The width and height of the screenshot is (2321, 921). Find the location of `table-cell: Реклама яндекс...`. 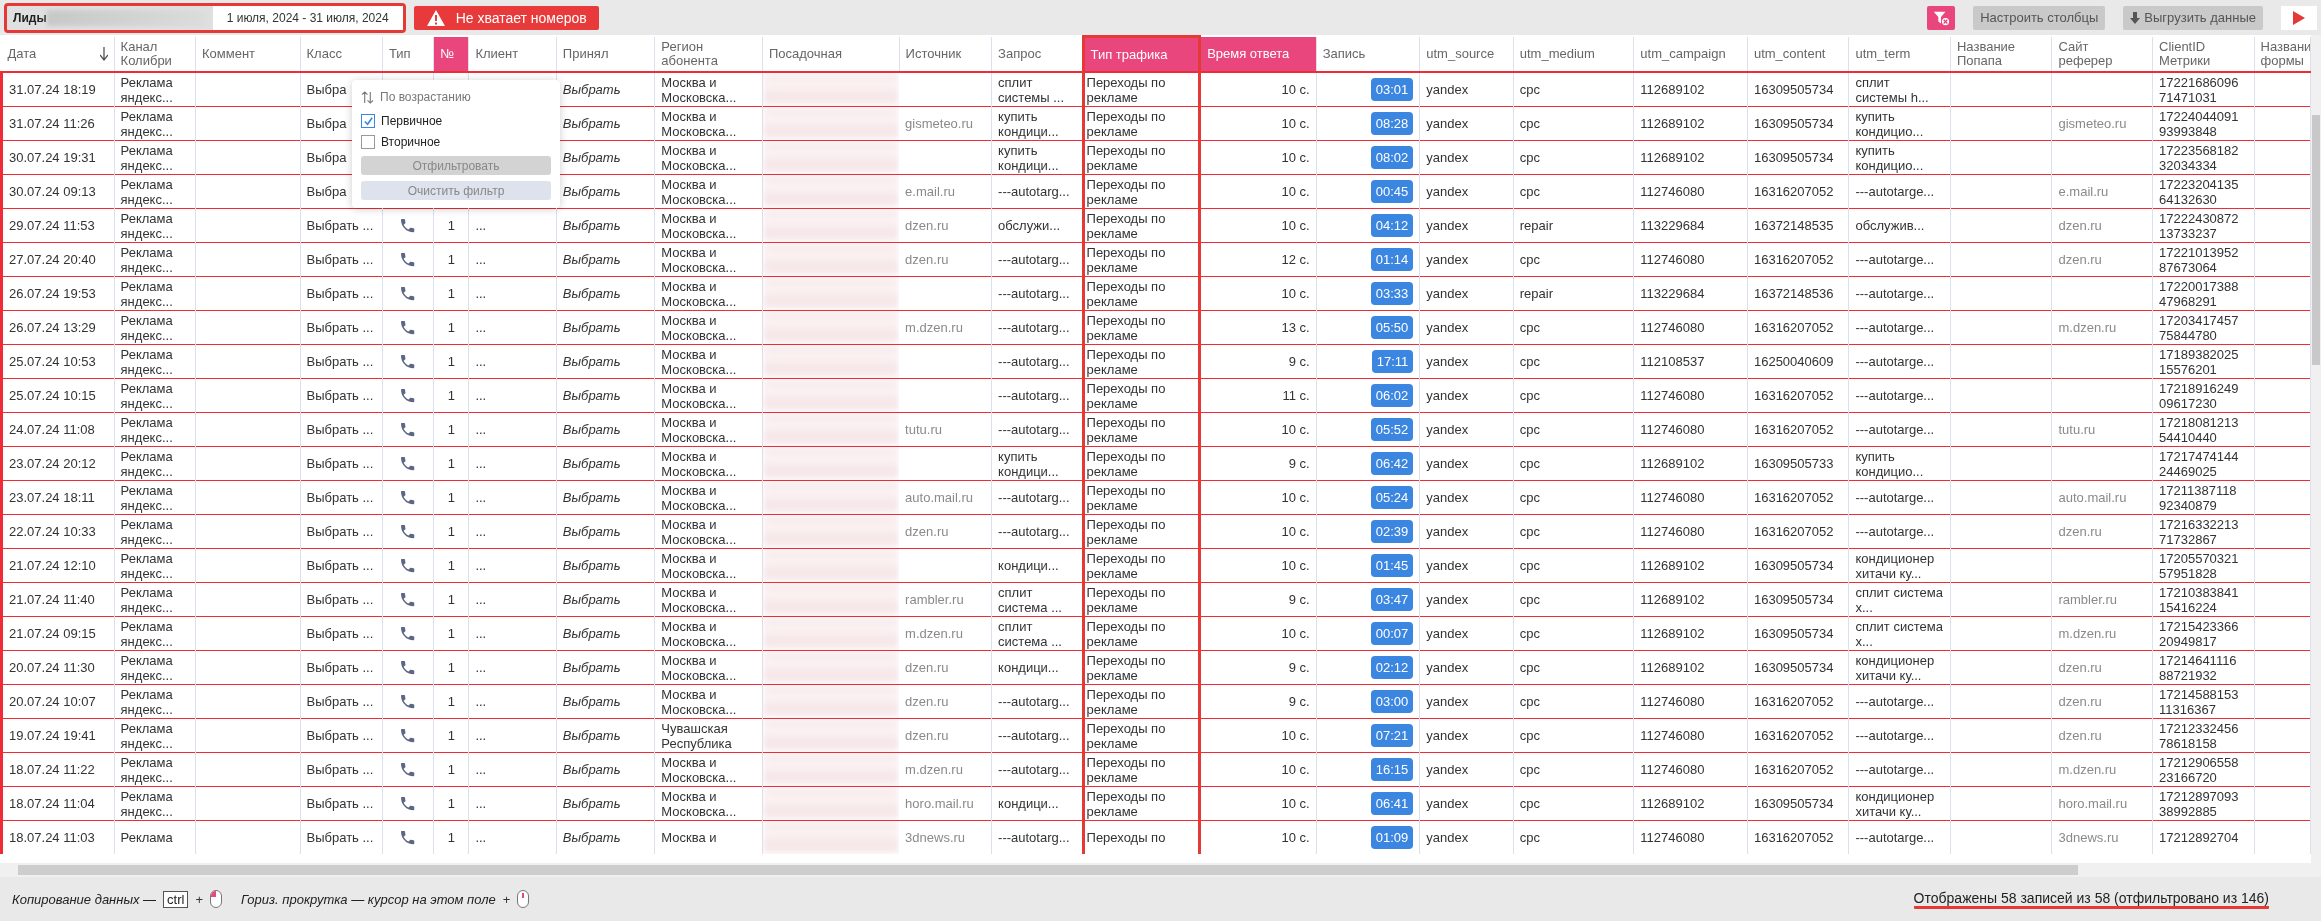

table-cell: Реклама яндекс... is located at coordinates (155, 599).